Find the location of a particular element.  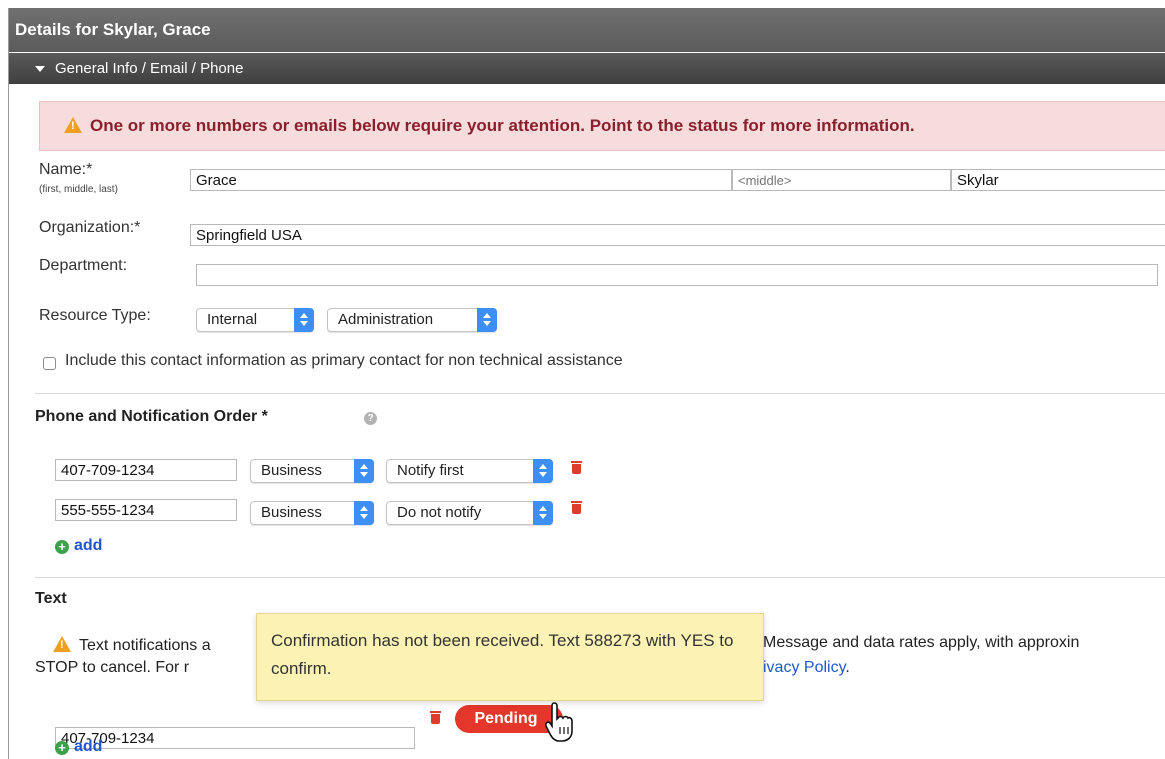

privacy-policy-suffix: . is located at coordinates (847, 667).